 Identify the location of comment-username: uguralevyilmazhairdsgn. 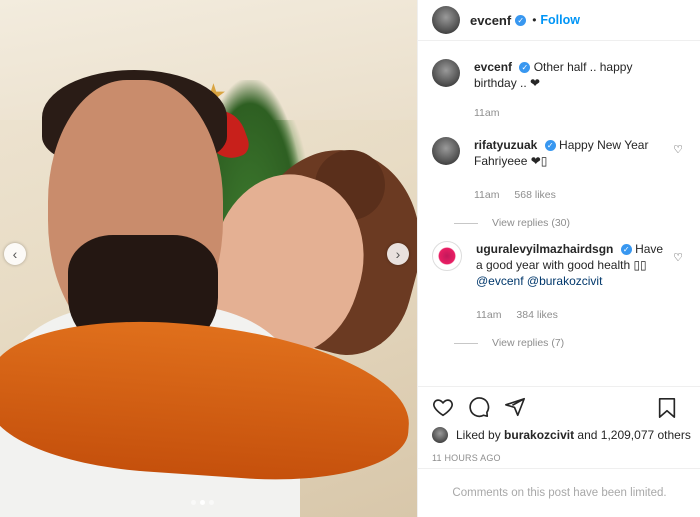
(544, 249).